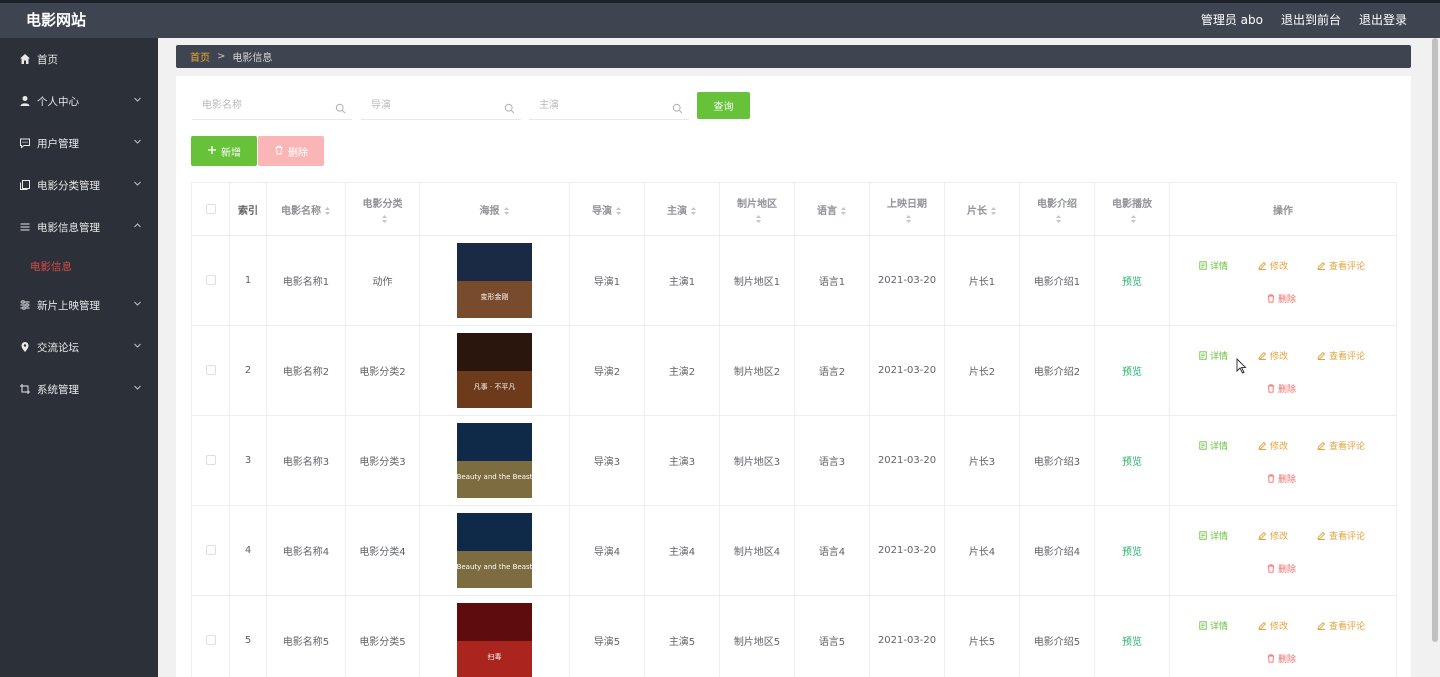  What do you see at coordinates (723, 105) in the screenshot?
I see `query-button: 查询` at bounding box center [723, 105].